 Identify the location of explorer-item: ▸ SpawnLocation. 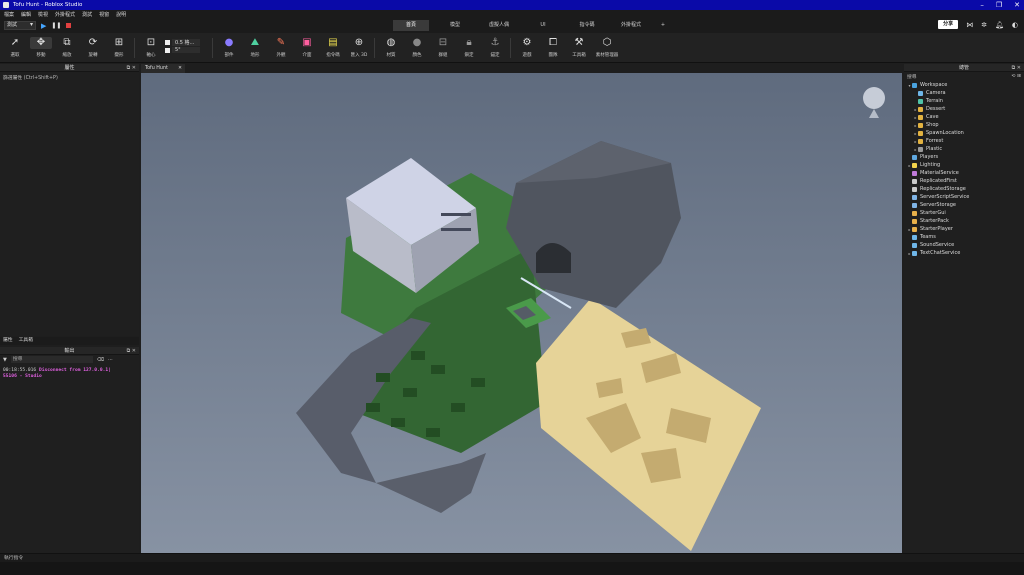
(964, 133).